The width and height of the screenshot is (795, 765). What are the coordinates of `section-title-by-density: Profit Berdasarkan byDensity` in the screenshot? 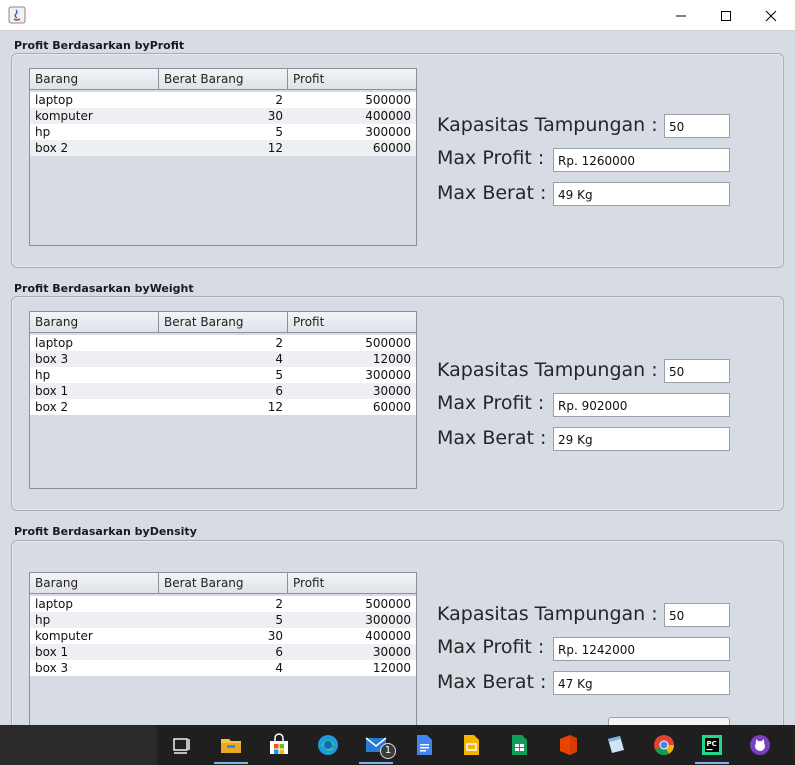 It's located at (105, 531).